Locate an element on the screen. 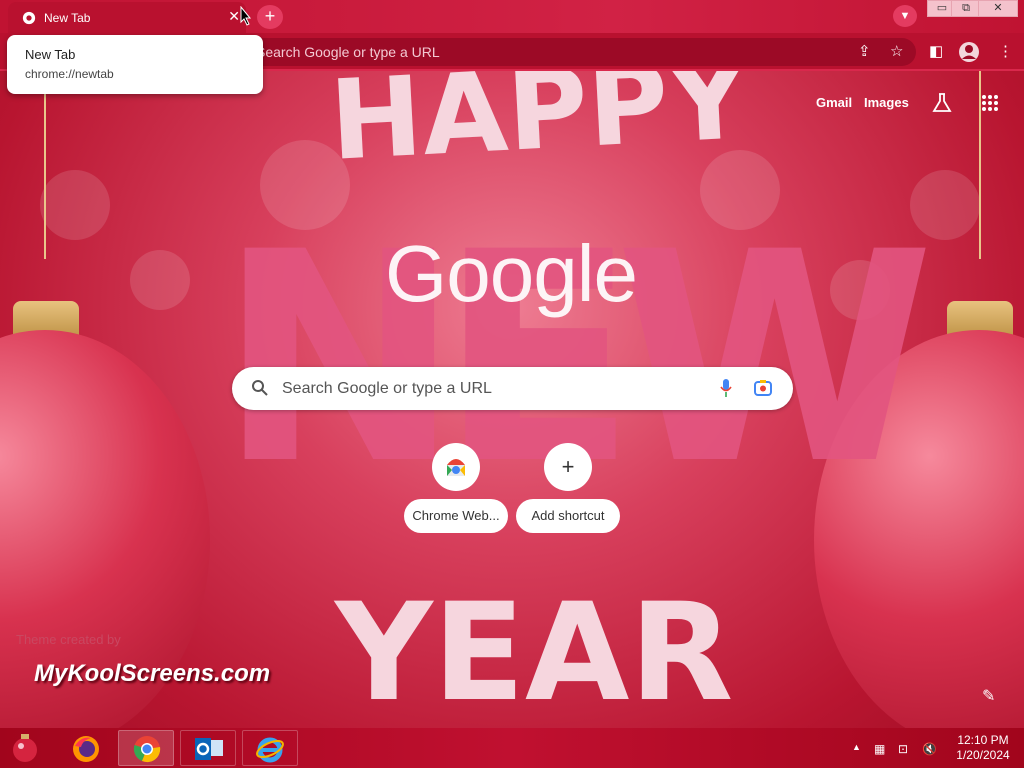 Image resolution: width=1024 pixels, height=768 pixels. tray-expand-icon: ▲ is located at coordinates (856, 747).